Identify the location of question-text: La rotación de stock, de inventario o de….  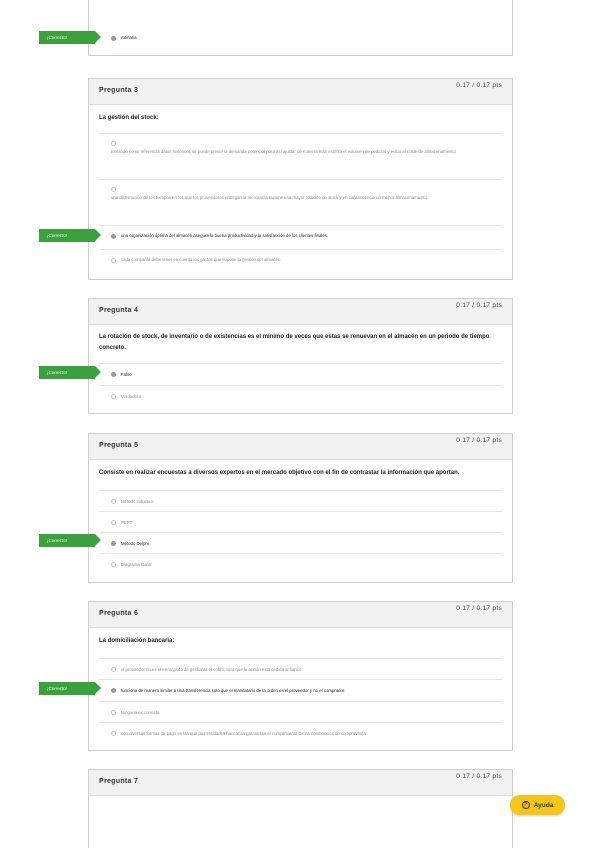
(294, 342).